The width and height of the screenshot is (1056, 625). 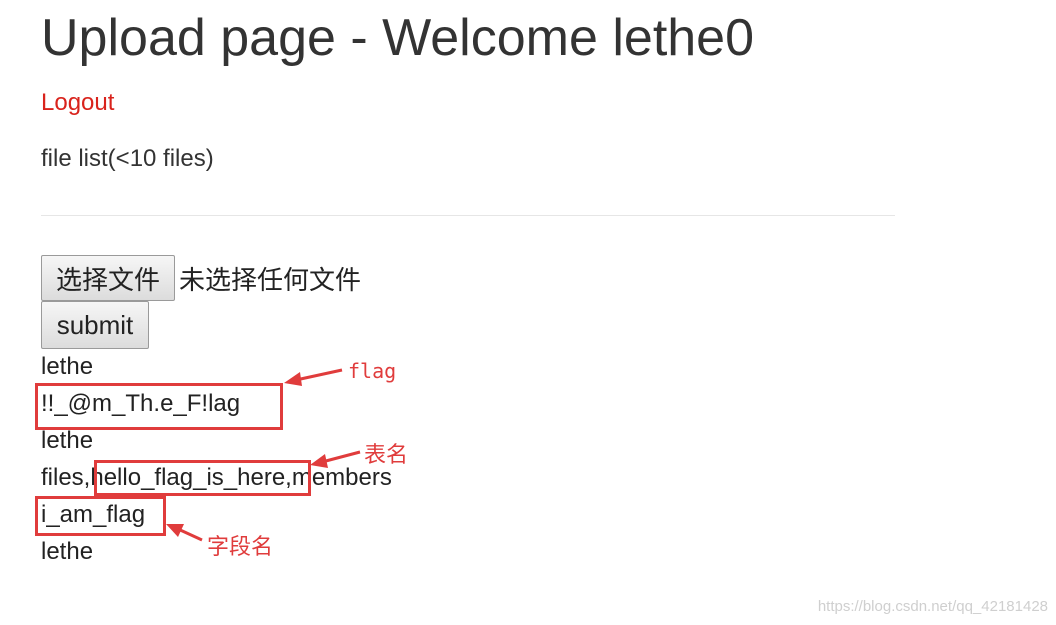 What do you see at coordinates (127, 158) in the screenshot?
I see `file-list-label: file list(<10 files)` at bounding box center [127, 158].